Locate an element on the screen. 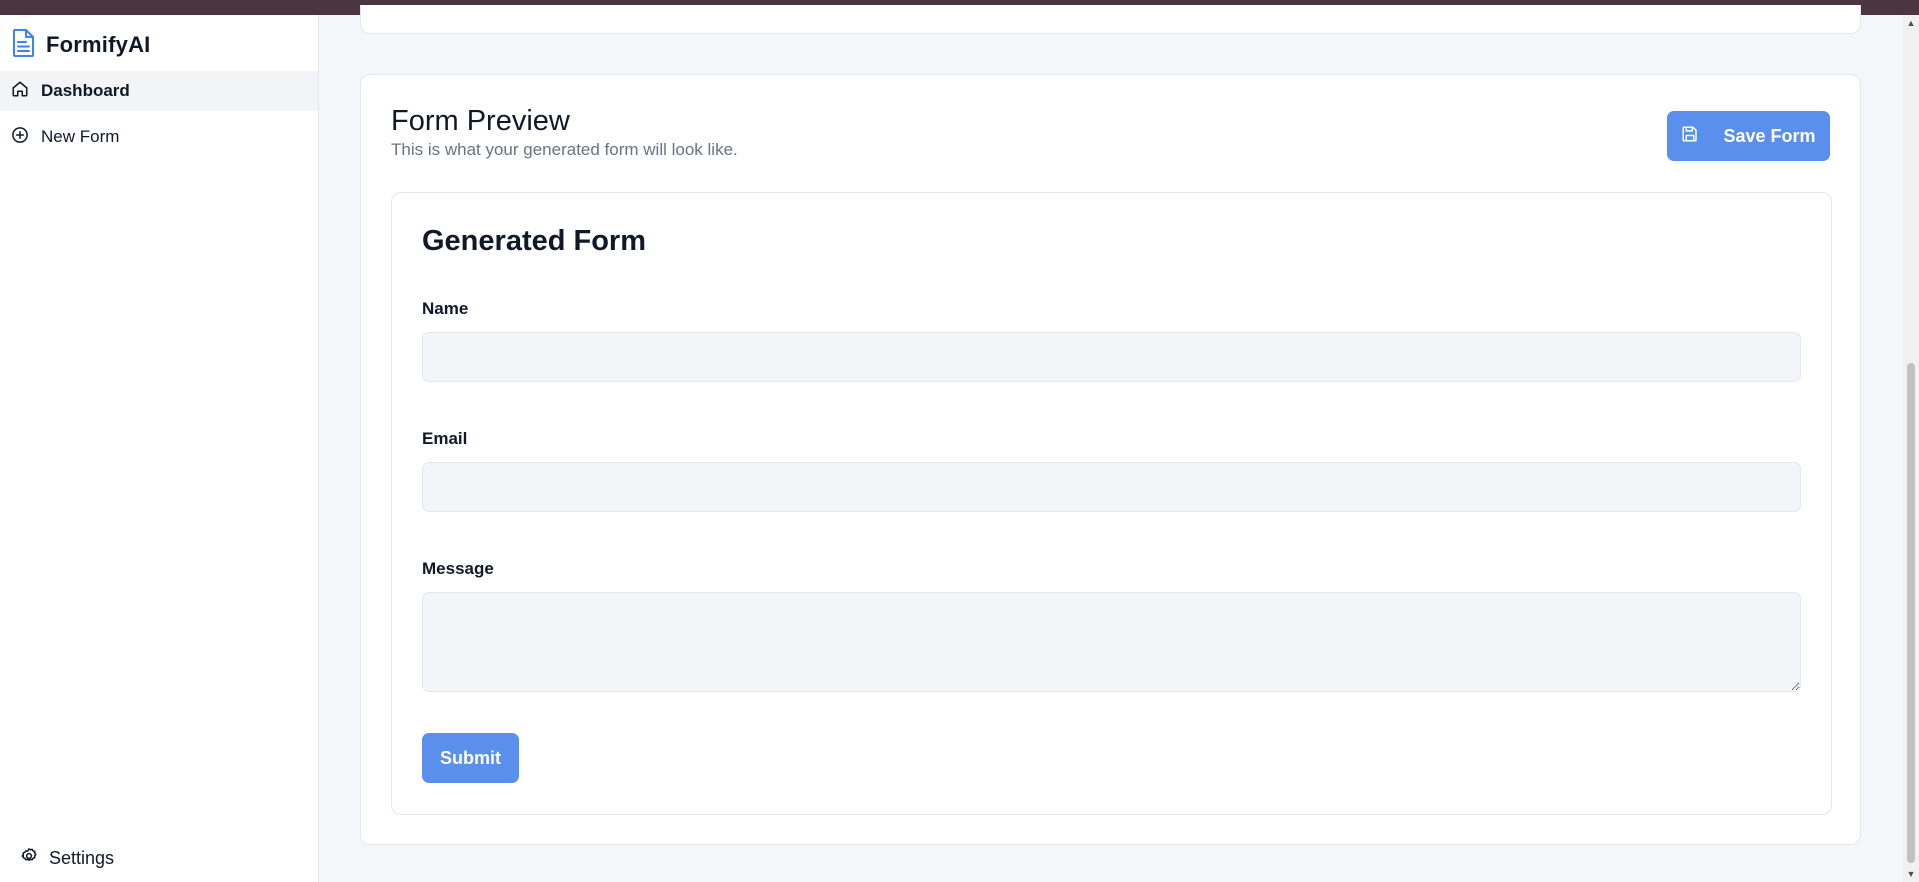  email-label: Email is located at coordinates (445, 438).